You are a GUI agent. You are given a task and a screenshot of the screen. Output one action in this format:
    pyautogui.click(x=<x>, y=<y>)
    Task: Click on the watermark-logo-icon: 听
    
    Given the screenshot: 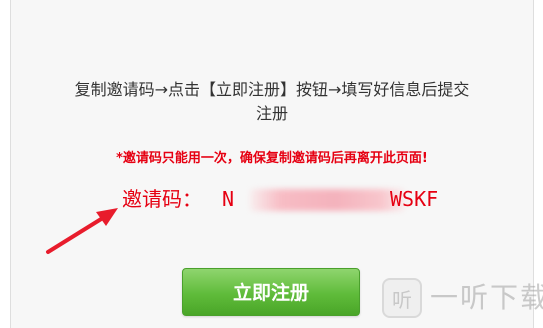 What is the action you would take?
    pyautogui.click(x=402, y=298)
    